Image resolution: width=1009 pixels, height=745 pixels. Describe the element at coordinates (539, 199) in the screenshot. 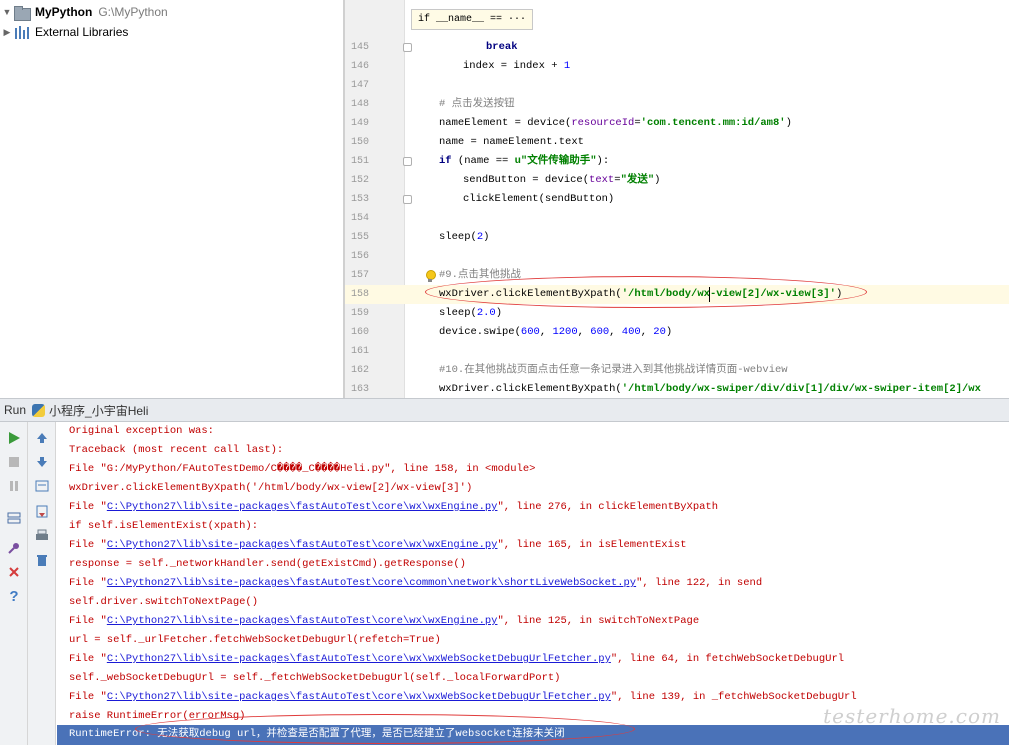

I see `code-text: clickElement(sendButton)` at that location.